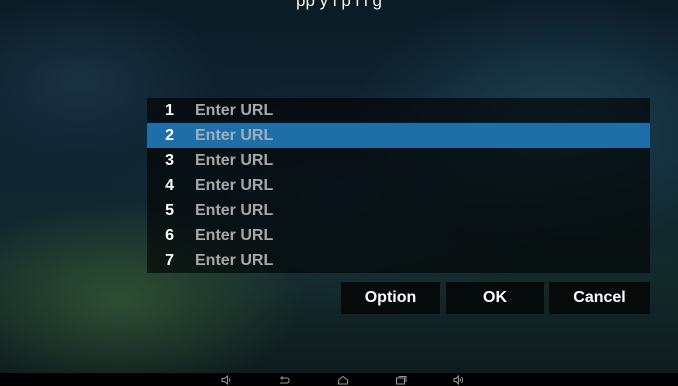  Describe the element at coordinates (339, 5) in the screenshot. I see `header-text: pp y l p l l g` at that location.